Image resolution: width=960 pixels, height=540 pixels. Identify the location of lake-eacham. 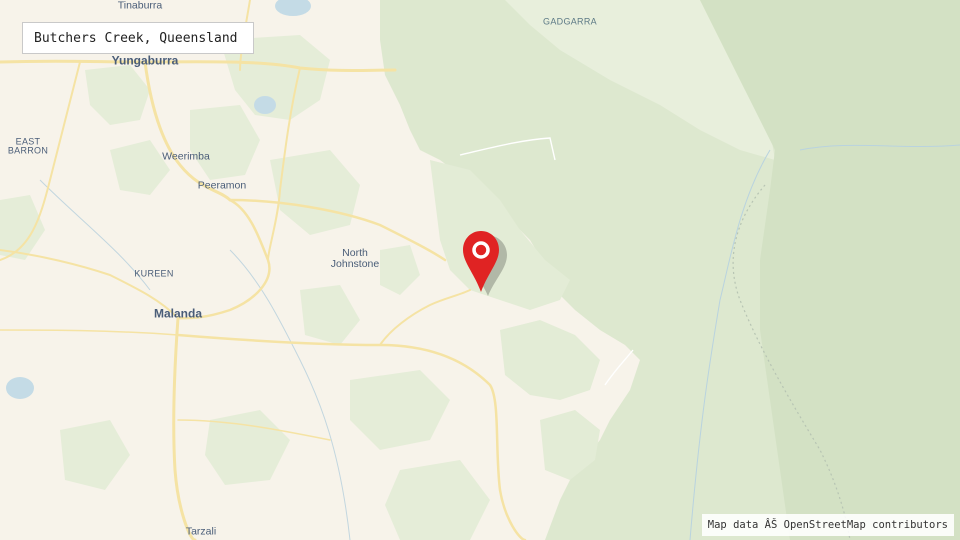
(265, 105).